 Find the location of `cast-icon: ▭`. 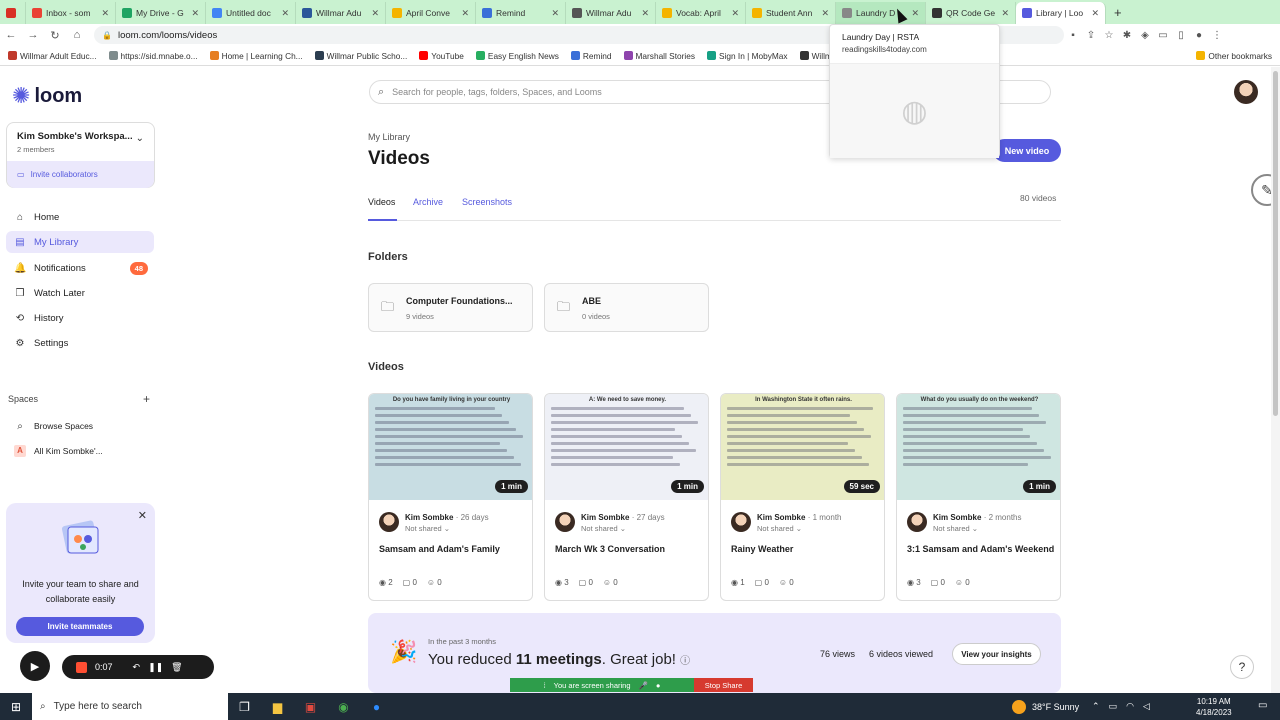

cast-icon: ▭ is located at coordinates (1163, 35).